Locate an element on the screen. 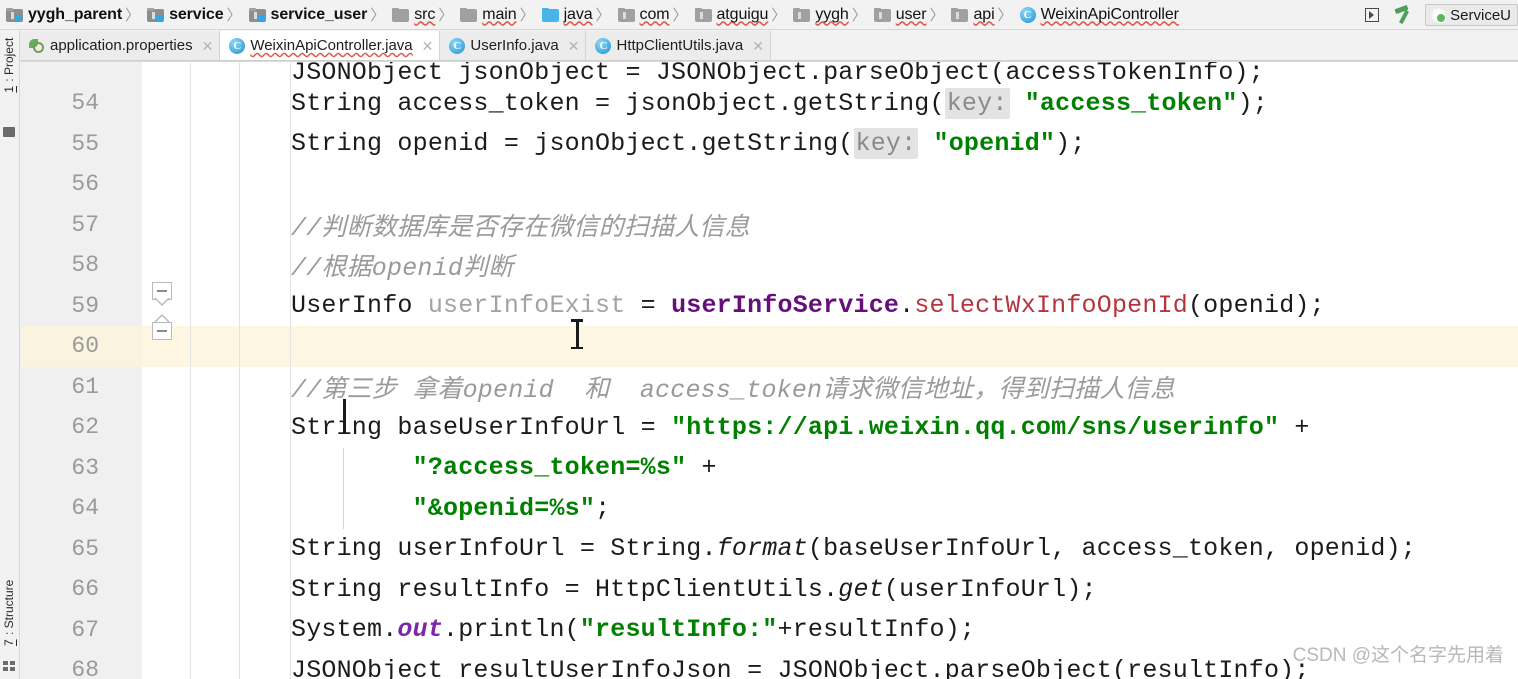 This screenshot has width=1518, height=679. build-project-button is located at coordinates (1404, 15).